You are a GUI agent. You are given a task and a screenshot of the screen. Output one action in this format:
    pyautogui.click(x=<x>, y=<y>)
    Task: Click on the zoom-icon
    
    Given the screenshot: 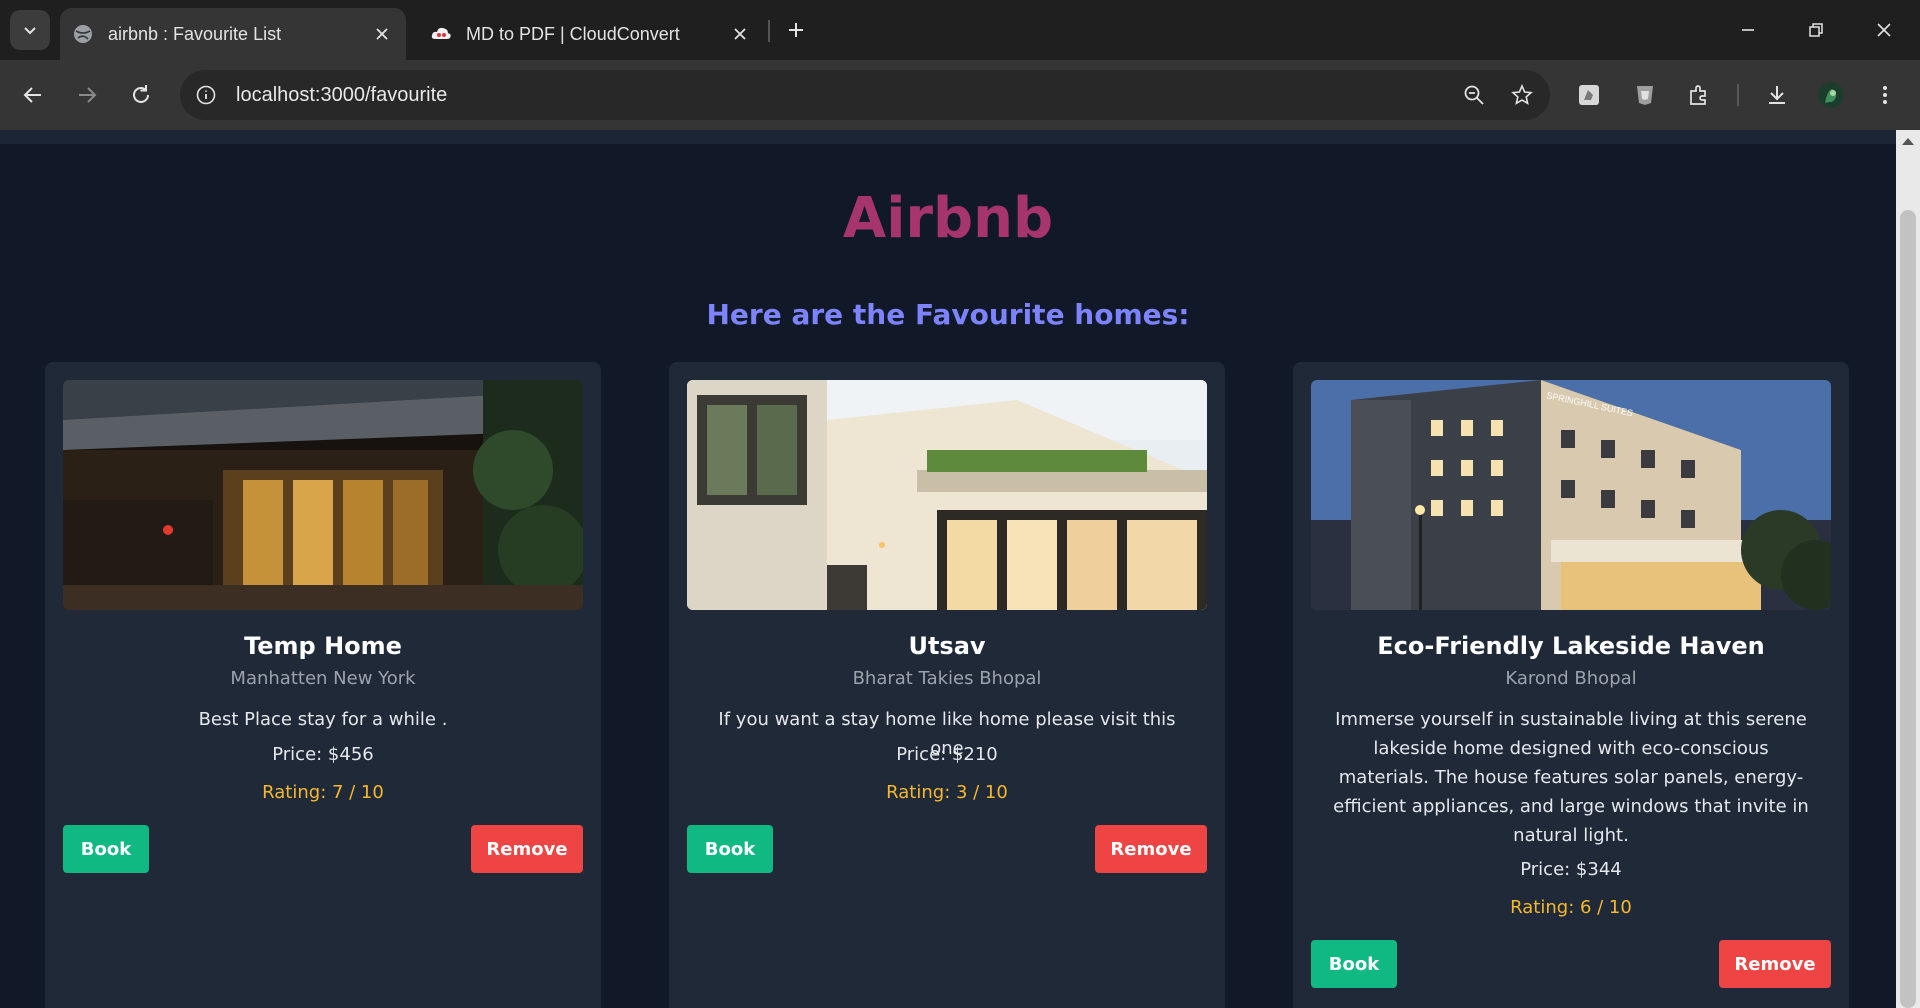 What is the action you would take?
    pyautogui.click(x=1474, y=95)
    